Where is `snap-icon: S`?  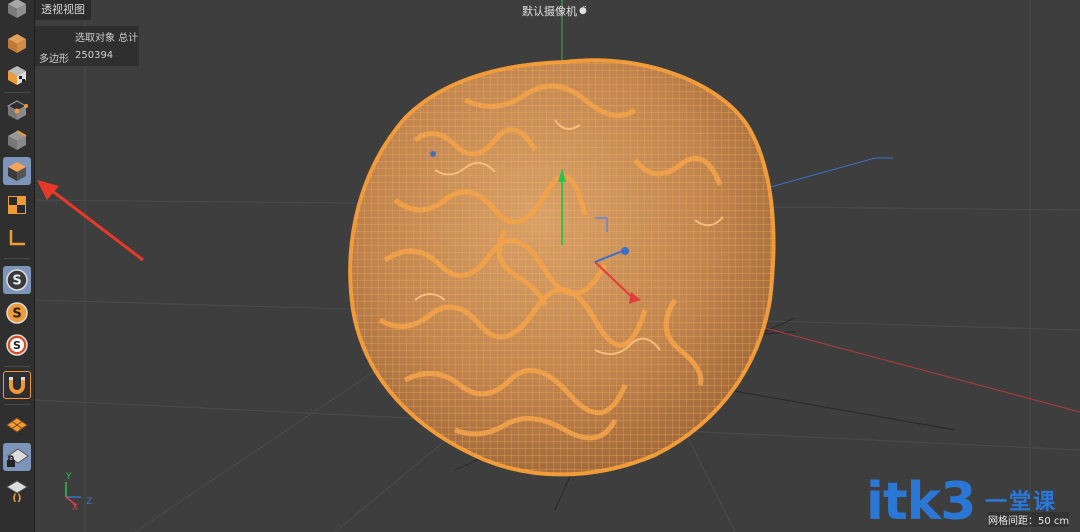
snap-icon: S is located at coordinates (17, 280).